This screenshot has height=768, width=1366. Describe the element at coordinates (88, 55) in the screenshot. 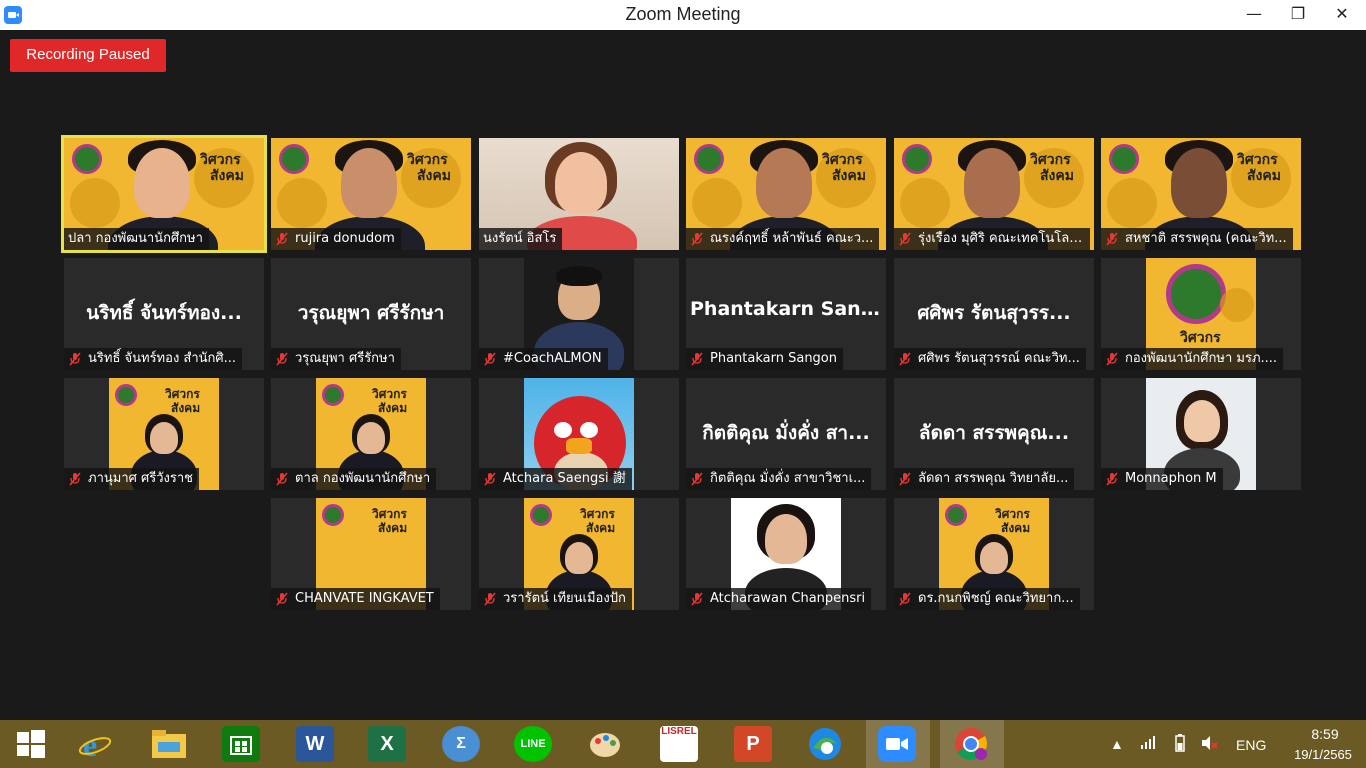

I see `recording-paused-button: Recording Paused` at that location.